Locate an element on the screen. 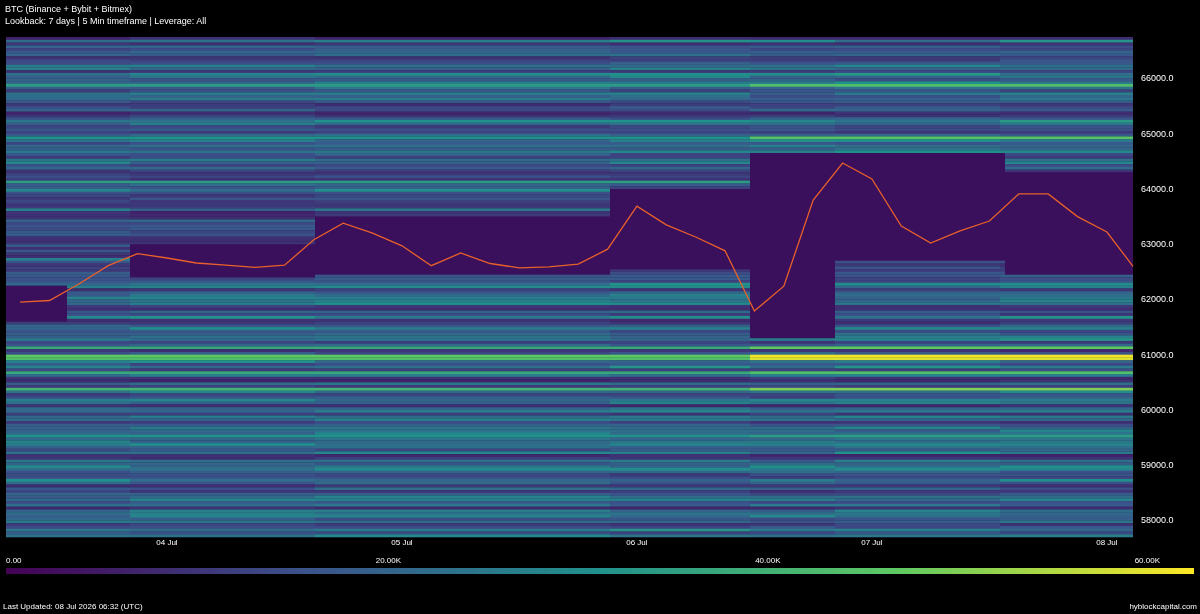  axis-label: 59000.0 is located at coordinates (1157, 465).